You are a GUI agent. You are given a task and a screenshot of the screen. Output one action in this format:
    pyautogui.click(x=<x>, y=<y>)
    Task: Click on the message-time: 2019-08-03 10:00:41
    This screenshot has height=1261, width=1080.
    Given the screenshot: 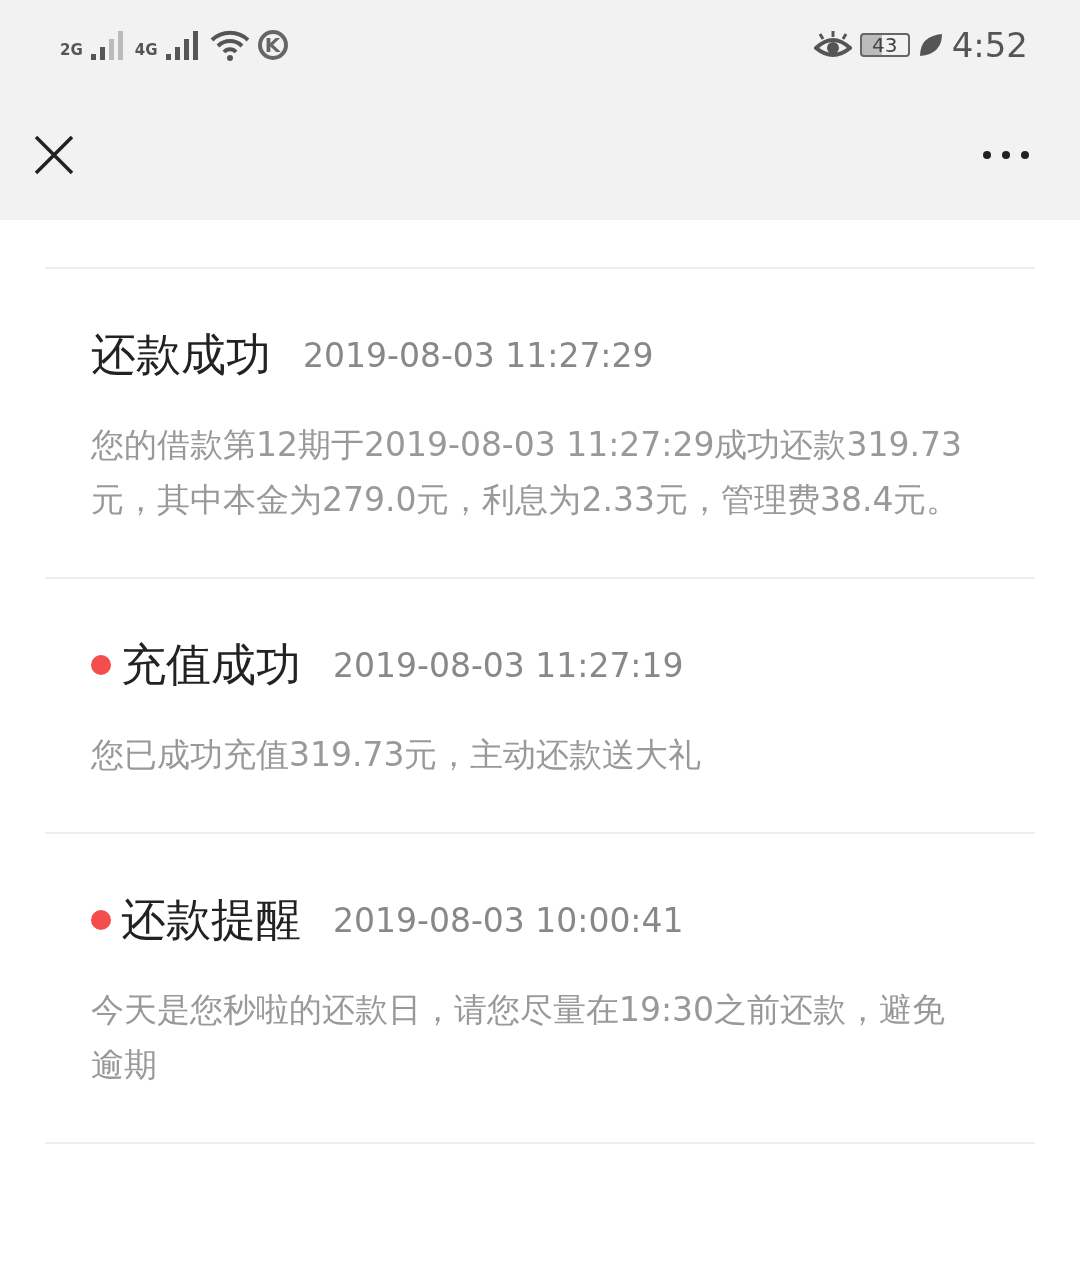 What is the action you would take?
    pyautogui.click(x=508, y=920)
    